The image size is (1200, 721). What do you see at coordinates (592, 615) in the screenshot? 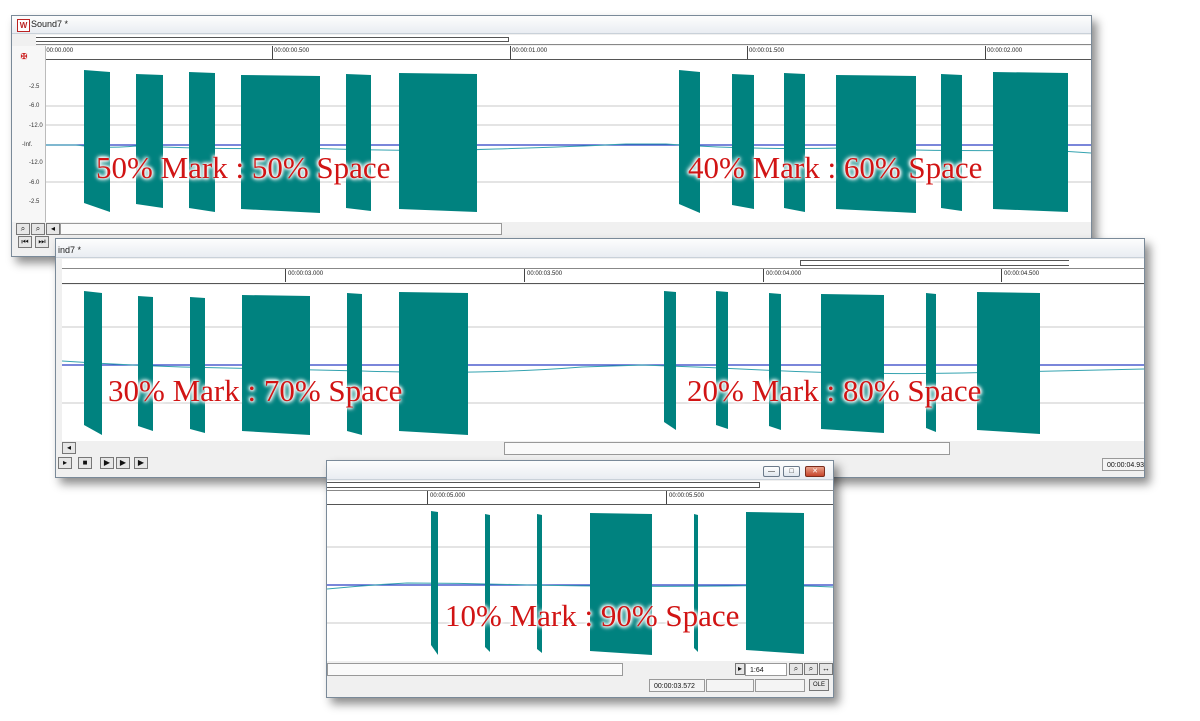
I see `duty-cycle-caption: 10% Mark : 90% Space` at bounding box center [592, 615].